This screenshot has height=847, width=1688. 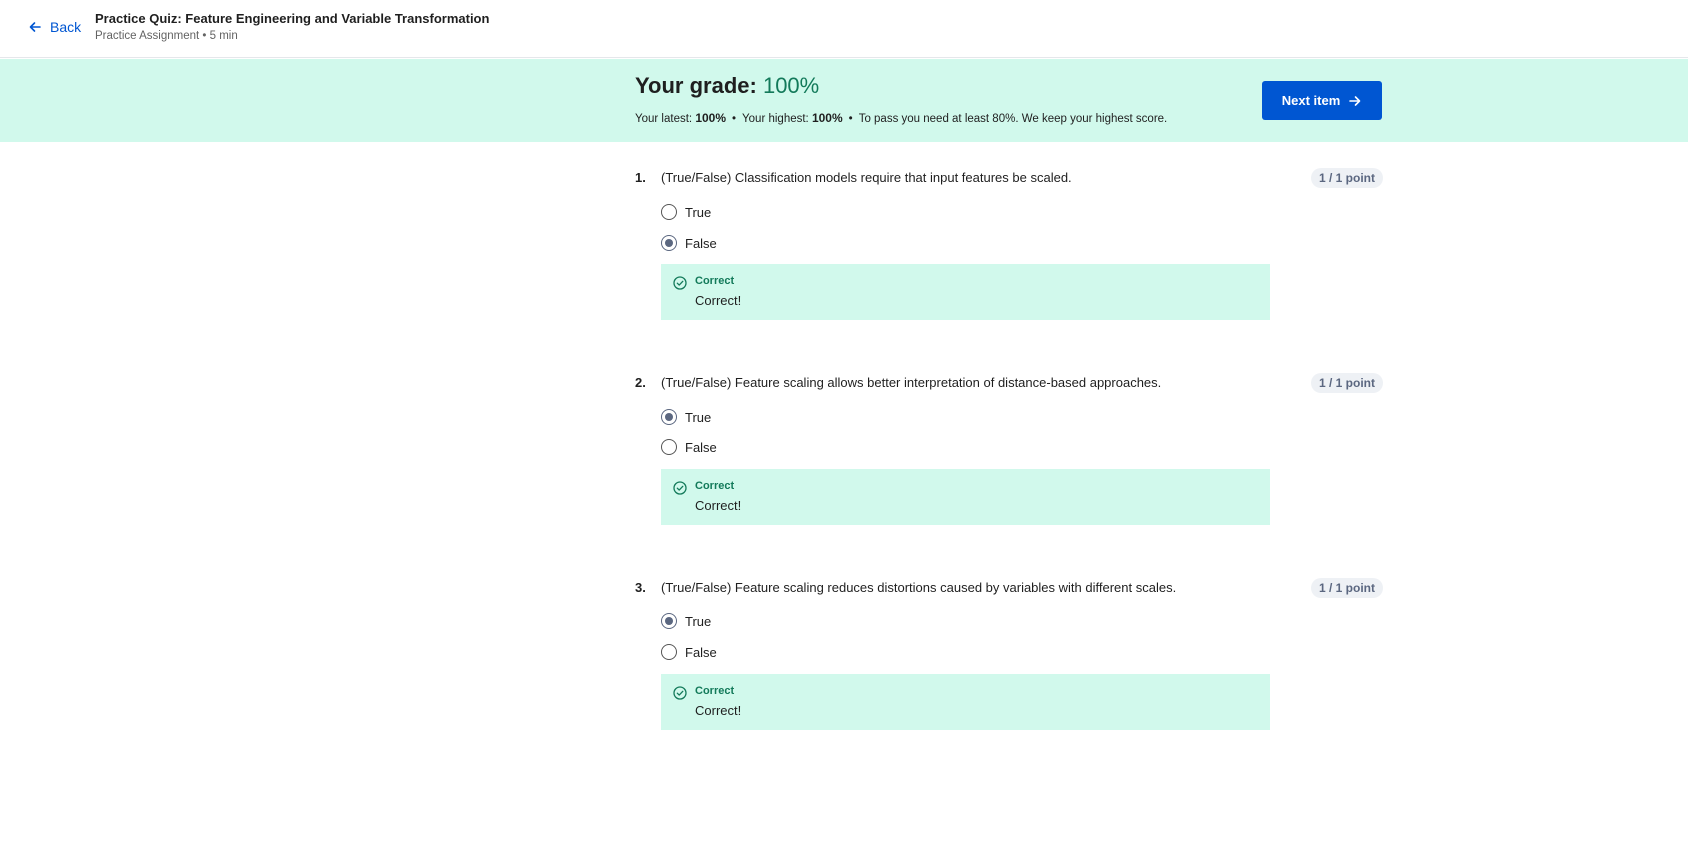 I want to click on arrow-right-icon, so click(x=1355, y=100).